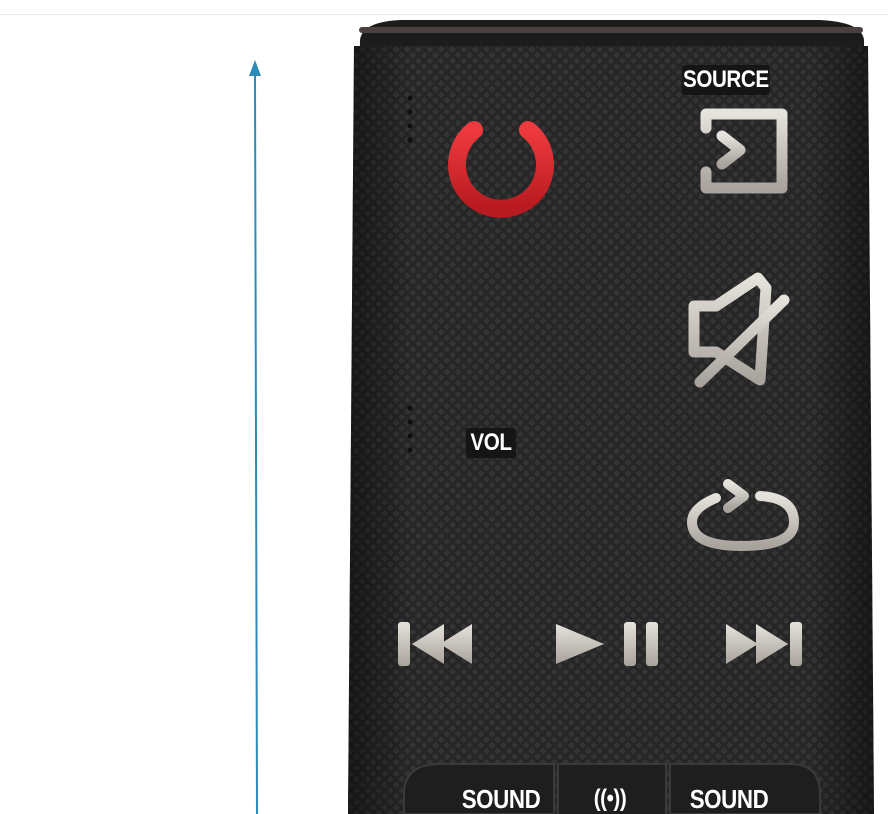 This screenshot has height=814, width=888. What do you see at coordinates (491, 443) in the screenshot?
I see `vol-label: VOL` at bounding box center [491, 443].